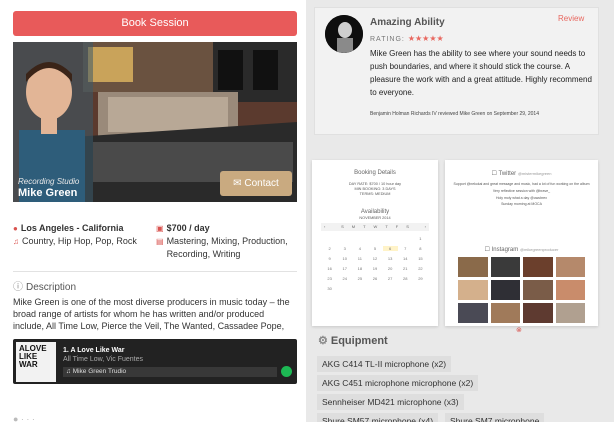 This screenshot has width=614, height=422. Describe the element at coordinates (359, 248) in the screenshot. I see `calendar-day: 4` at that location.